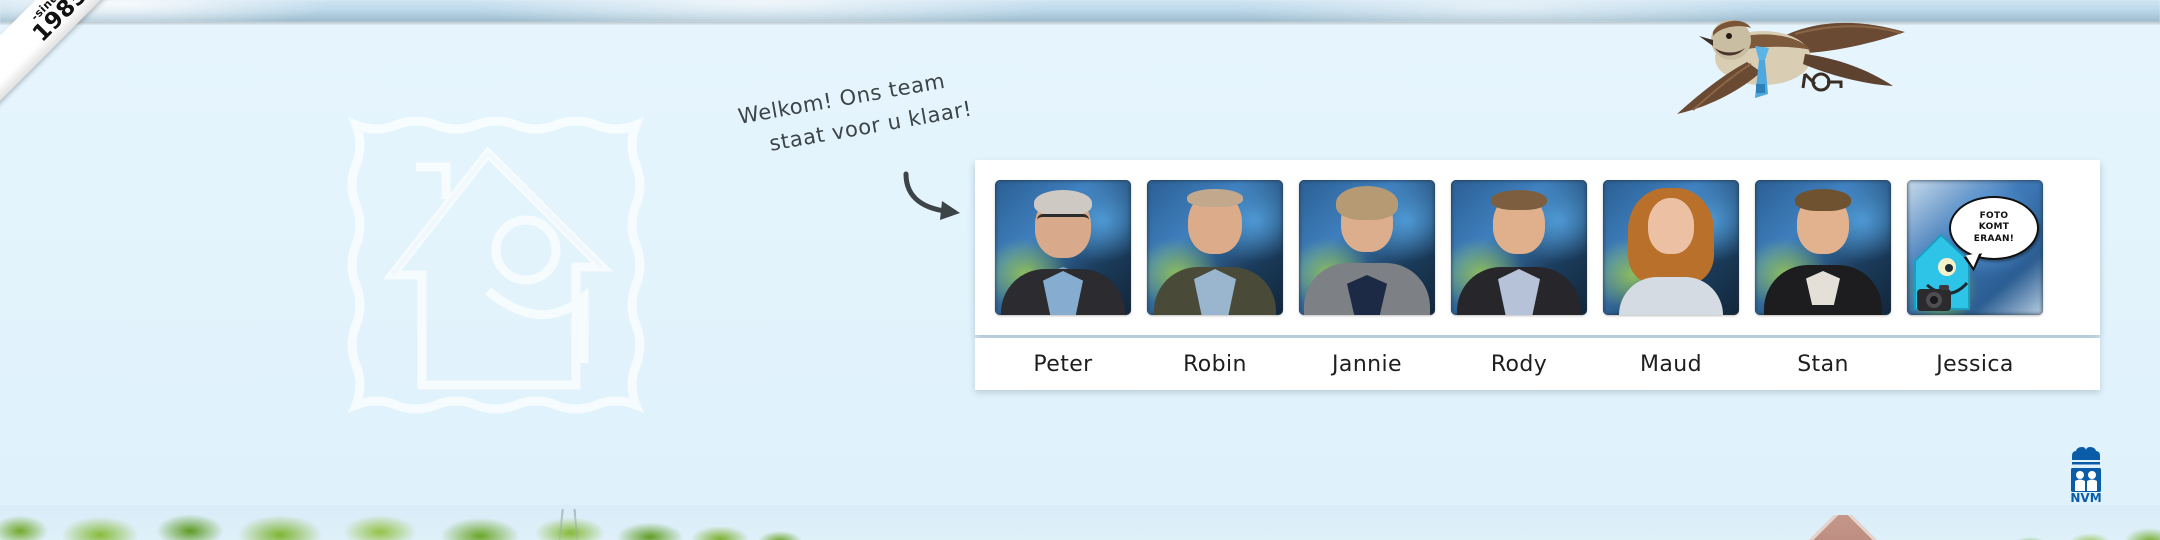 The height and width of the screenshot is (540, 2160). What do you see at coordinates (1823, 364) in the screenshot?
I see `team-name-stan: Stan` at bounding box center [1823, 364].